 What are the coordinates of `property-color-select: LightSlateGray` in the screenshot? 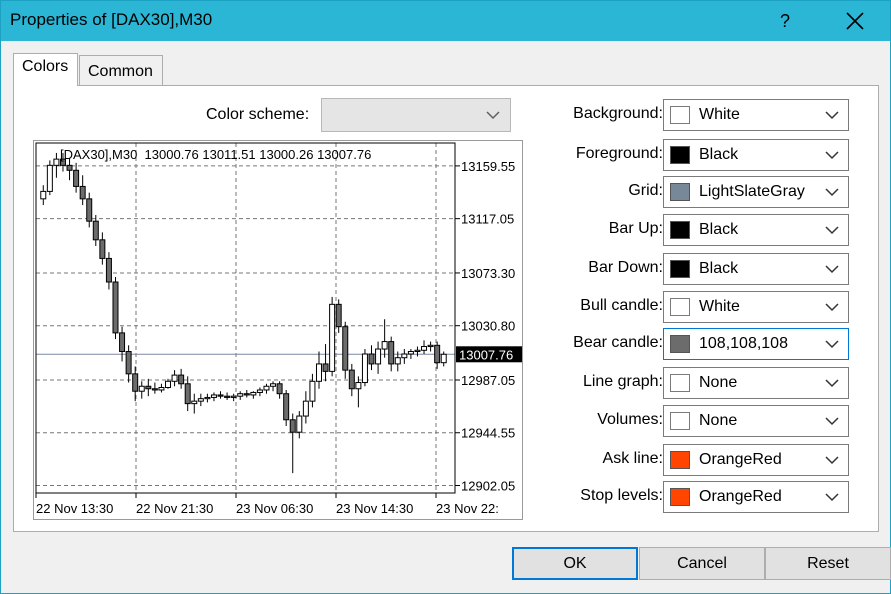 It's located at (756, 192).